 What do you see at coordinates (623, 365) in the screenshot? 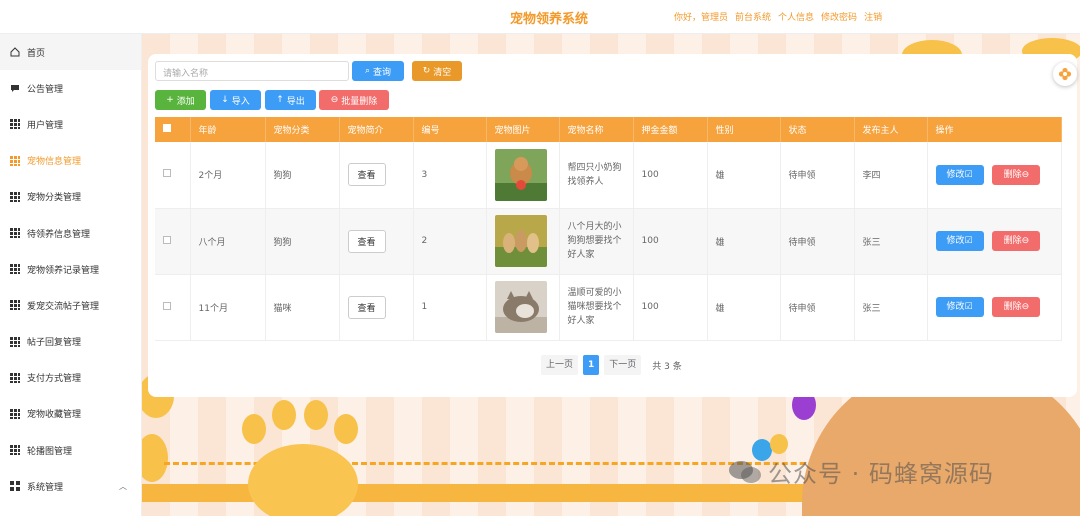
I see `next-page-button: 下一页` at bounding box center [623, 365].